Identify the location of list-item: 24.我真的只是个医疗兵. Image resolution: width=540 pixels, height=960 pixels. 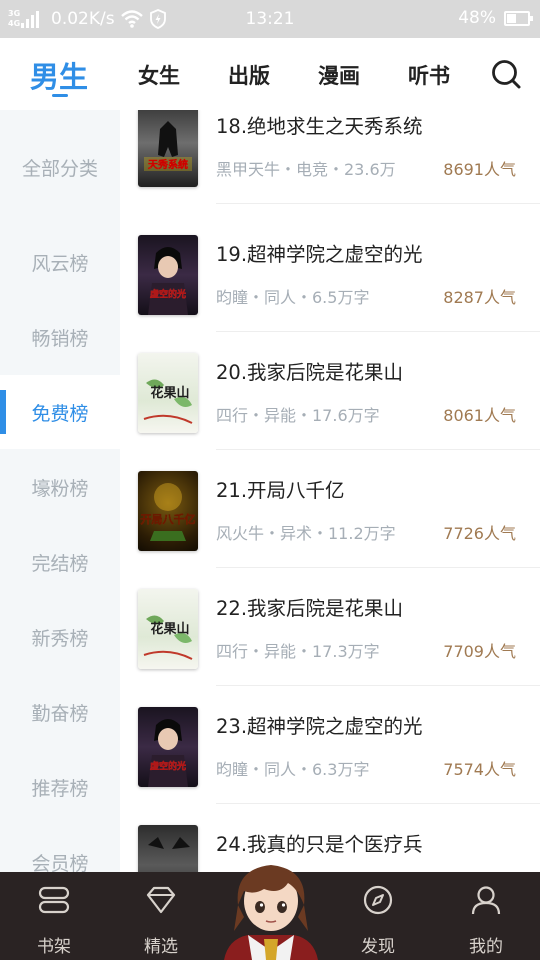
(330, 838).